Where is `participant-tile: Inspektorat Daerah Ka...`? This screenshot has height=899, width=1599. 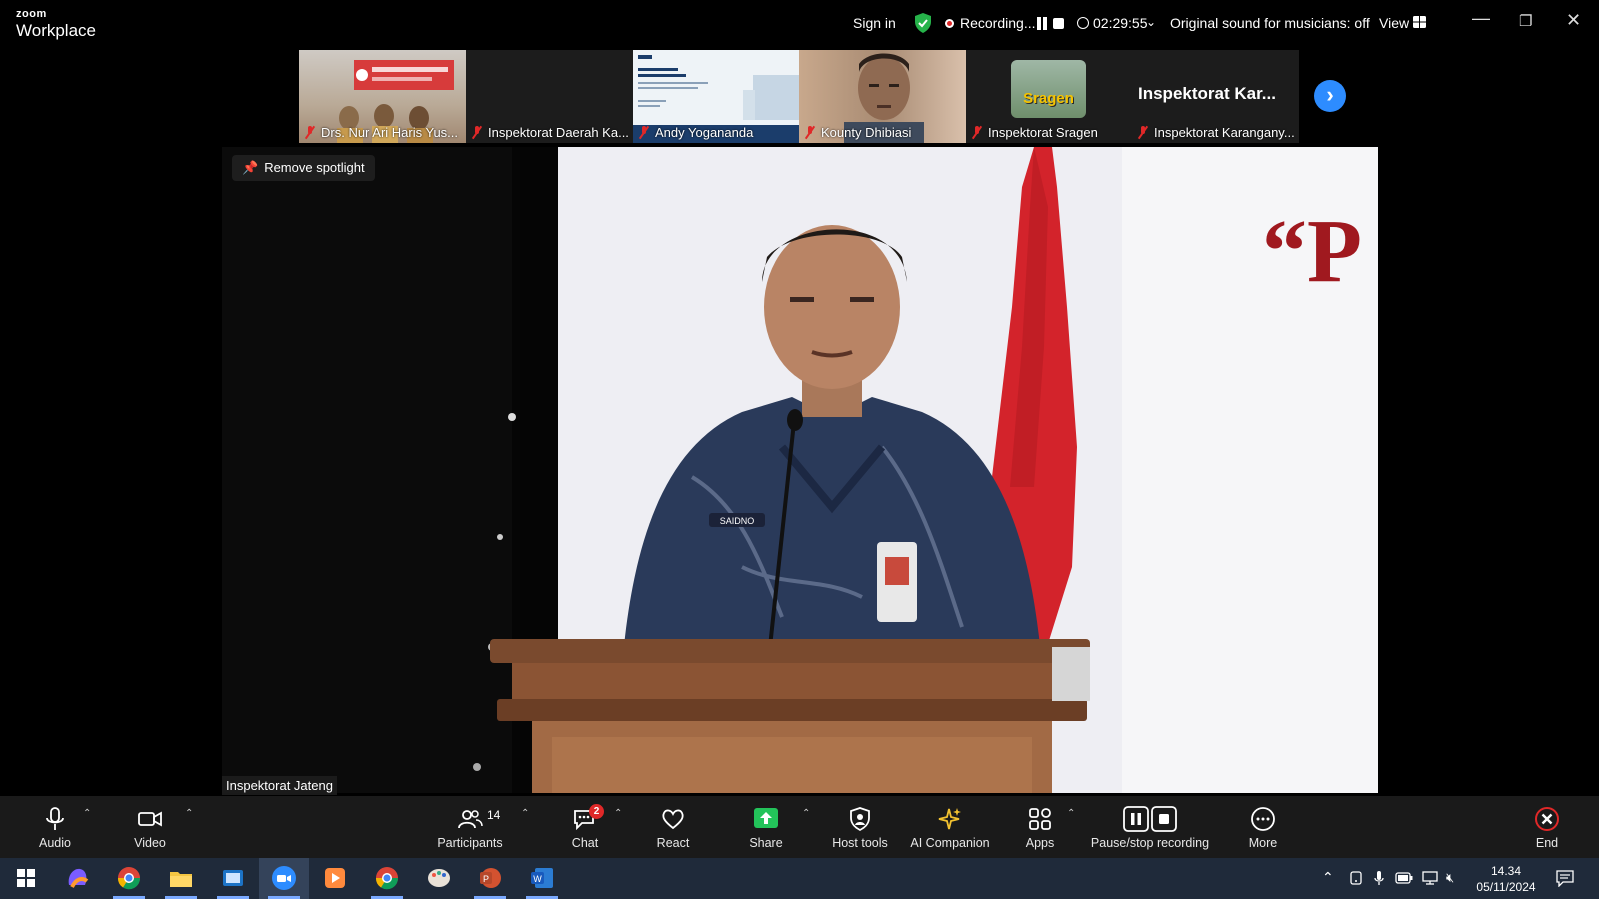
participant-tile: Inspektorat Daerah Ka... is located at coordinates (549, 96).